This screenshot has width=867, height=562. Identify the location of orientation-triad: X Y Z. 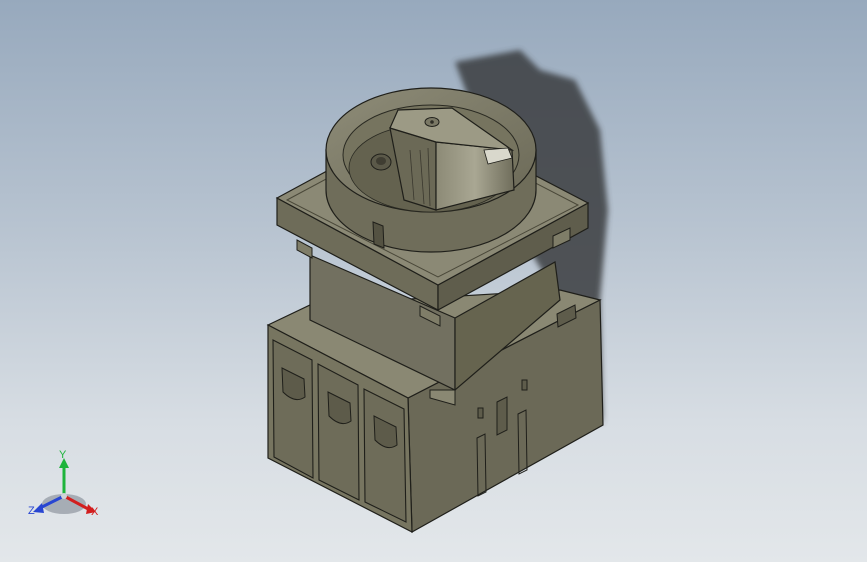
(64, 486).